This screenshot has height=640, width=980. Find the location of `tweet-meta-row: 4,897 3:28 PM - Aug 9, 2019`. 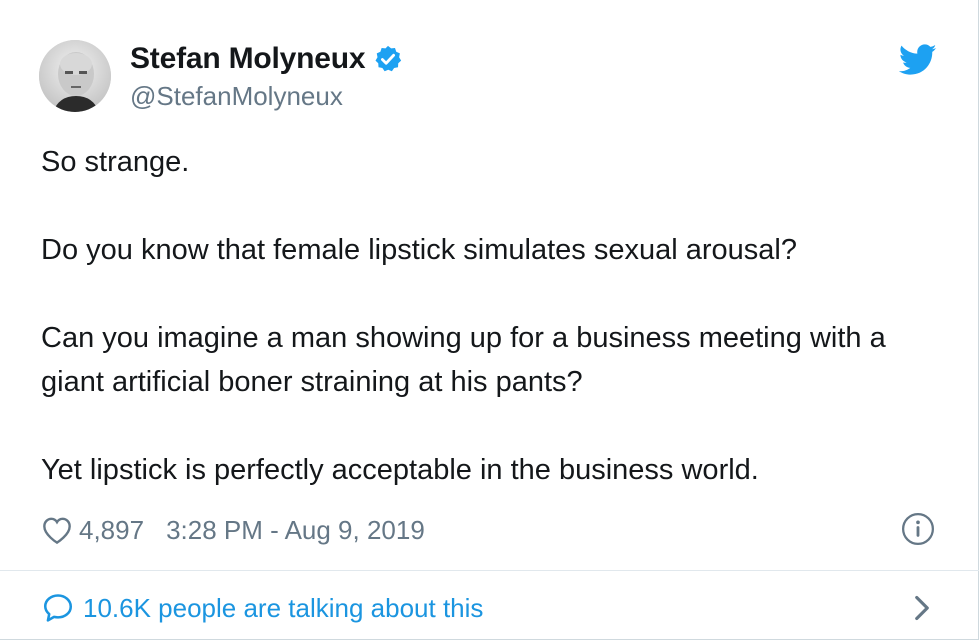

tweet-meta-row: 4,897 3:28 PM - Aug 9, 2019 is located at coordinates (233, 530).